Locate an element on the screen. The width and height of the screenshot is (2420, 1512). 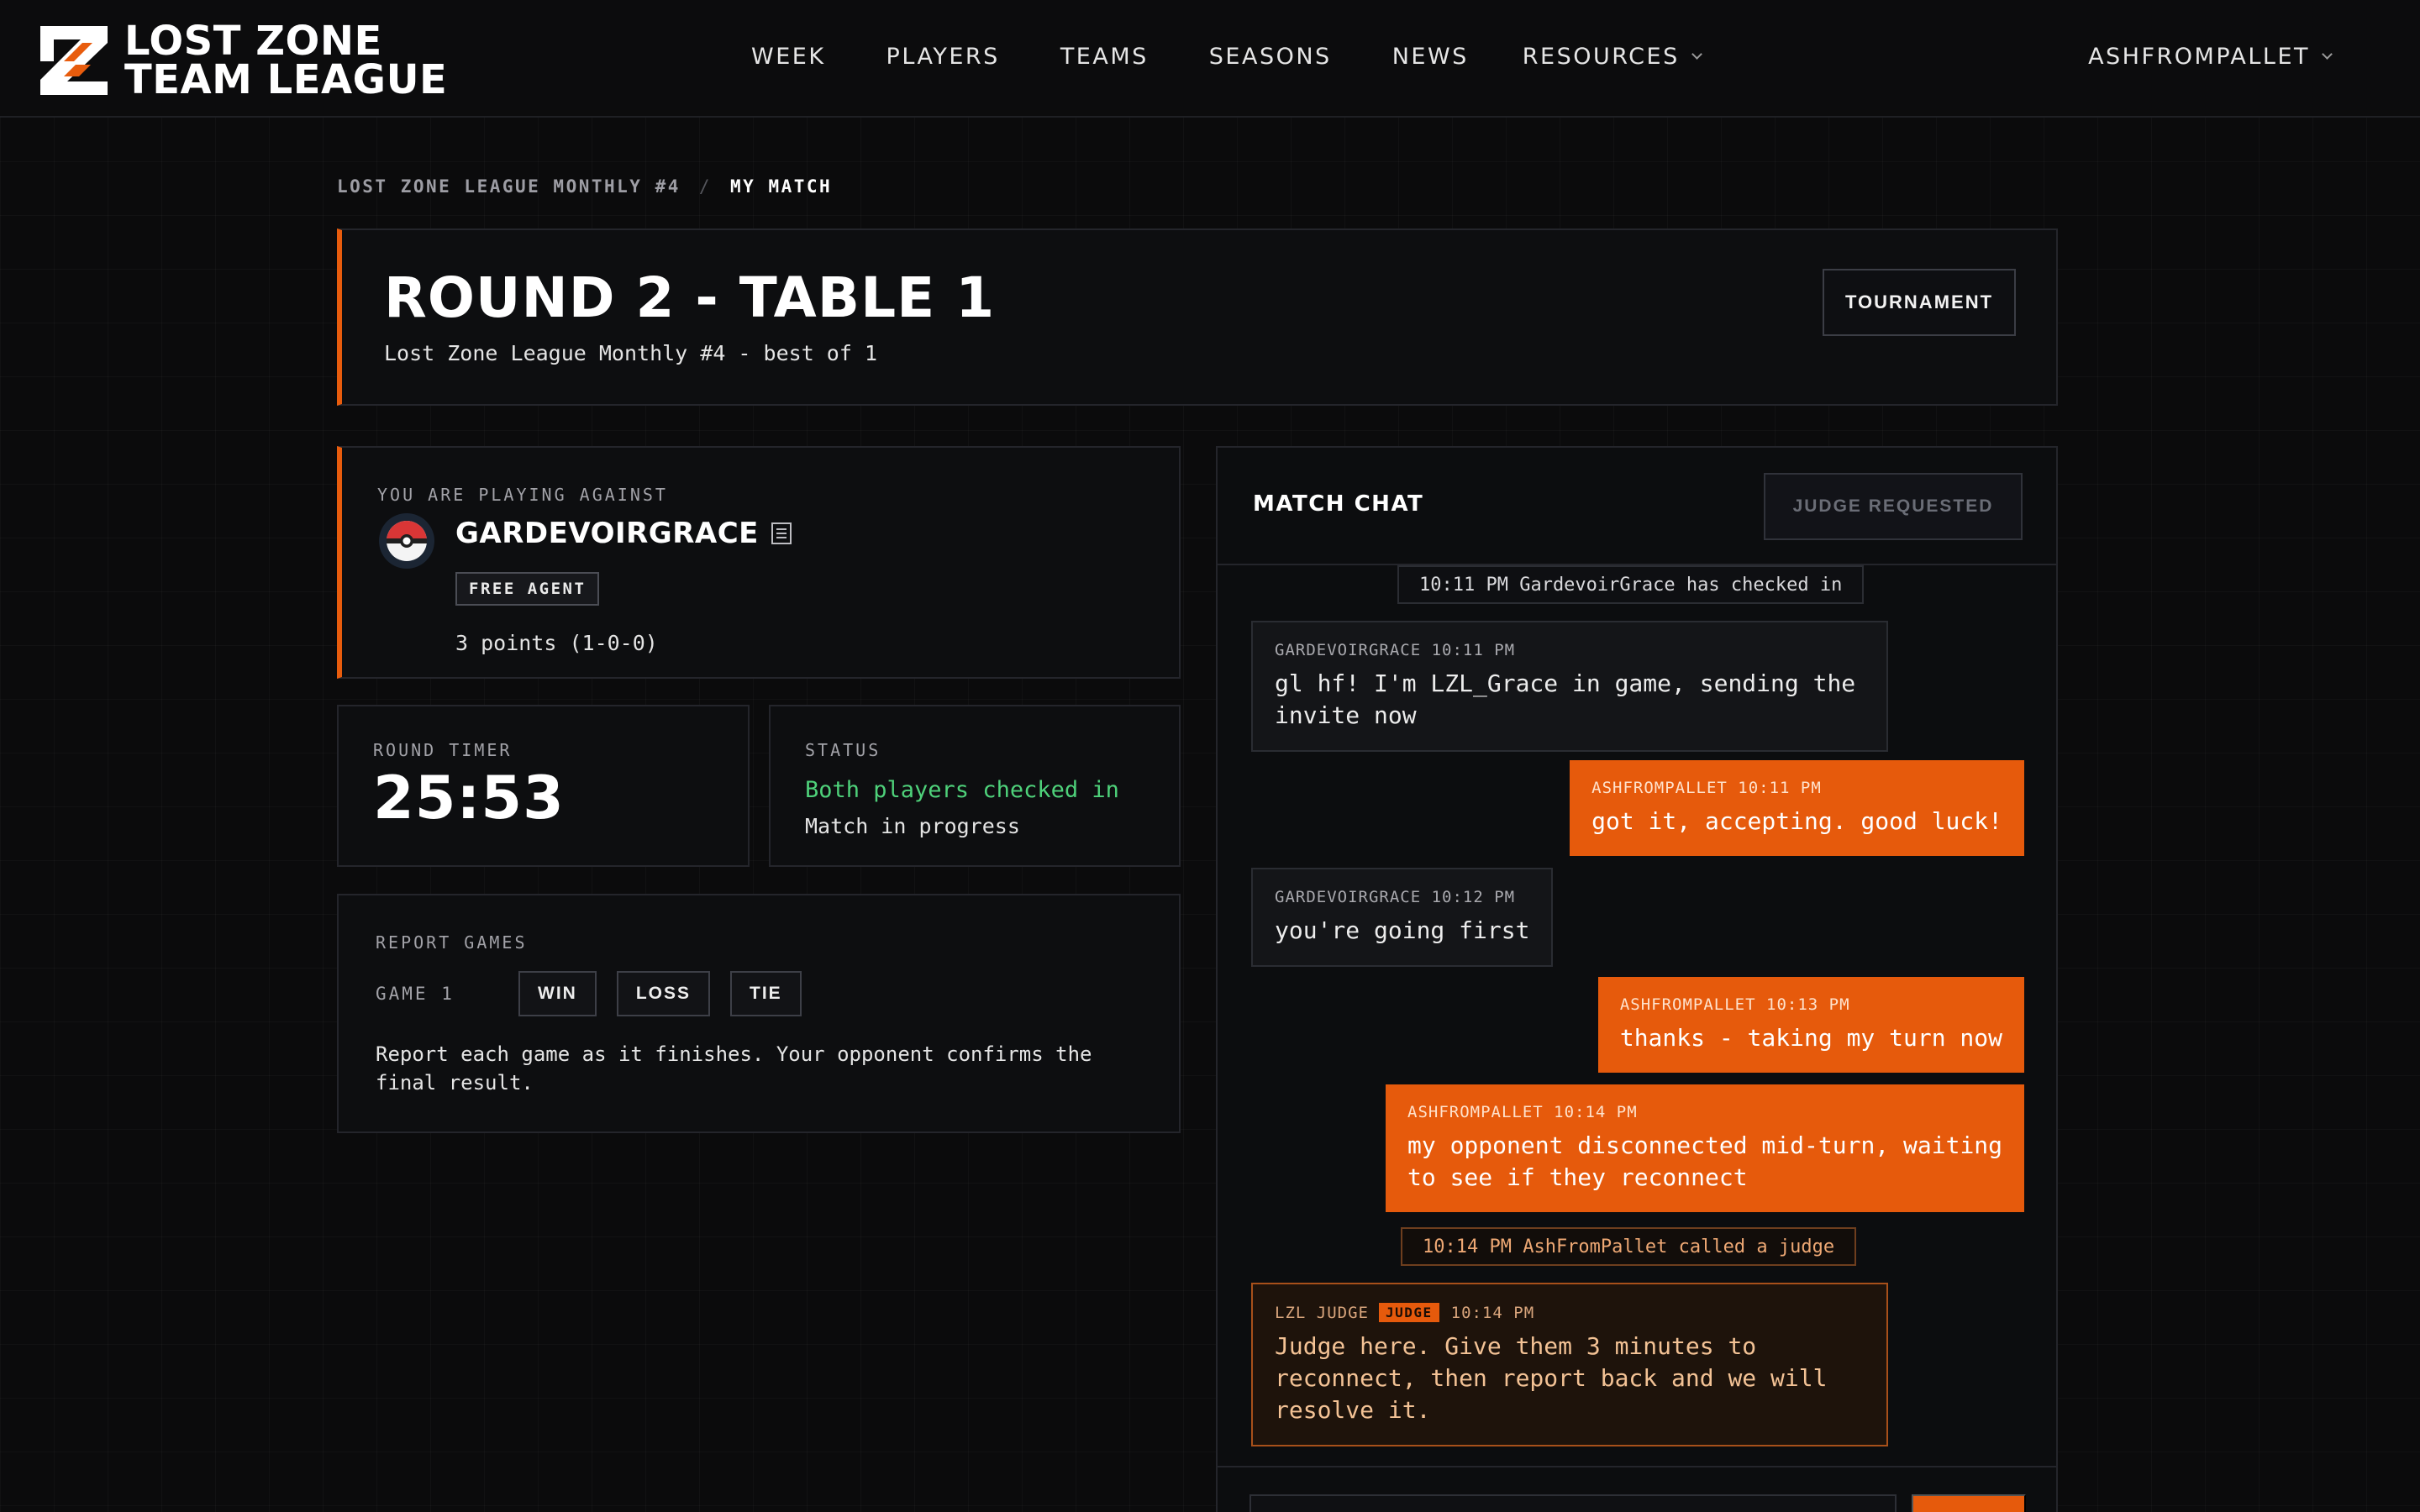
message-text: you're going first is located at coordinates (1403, 930).